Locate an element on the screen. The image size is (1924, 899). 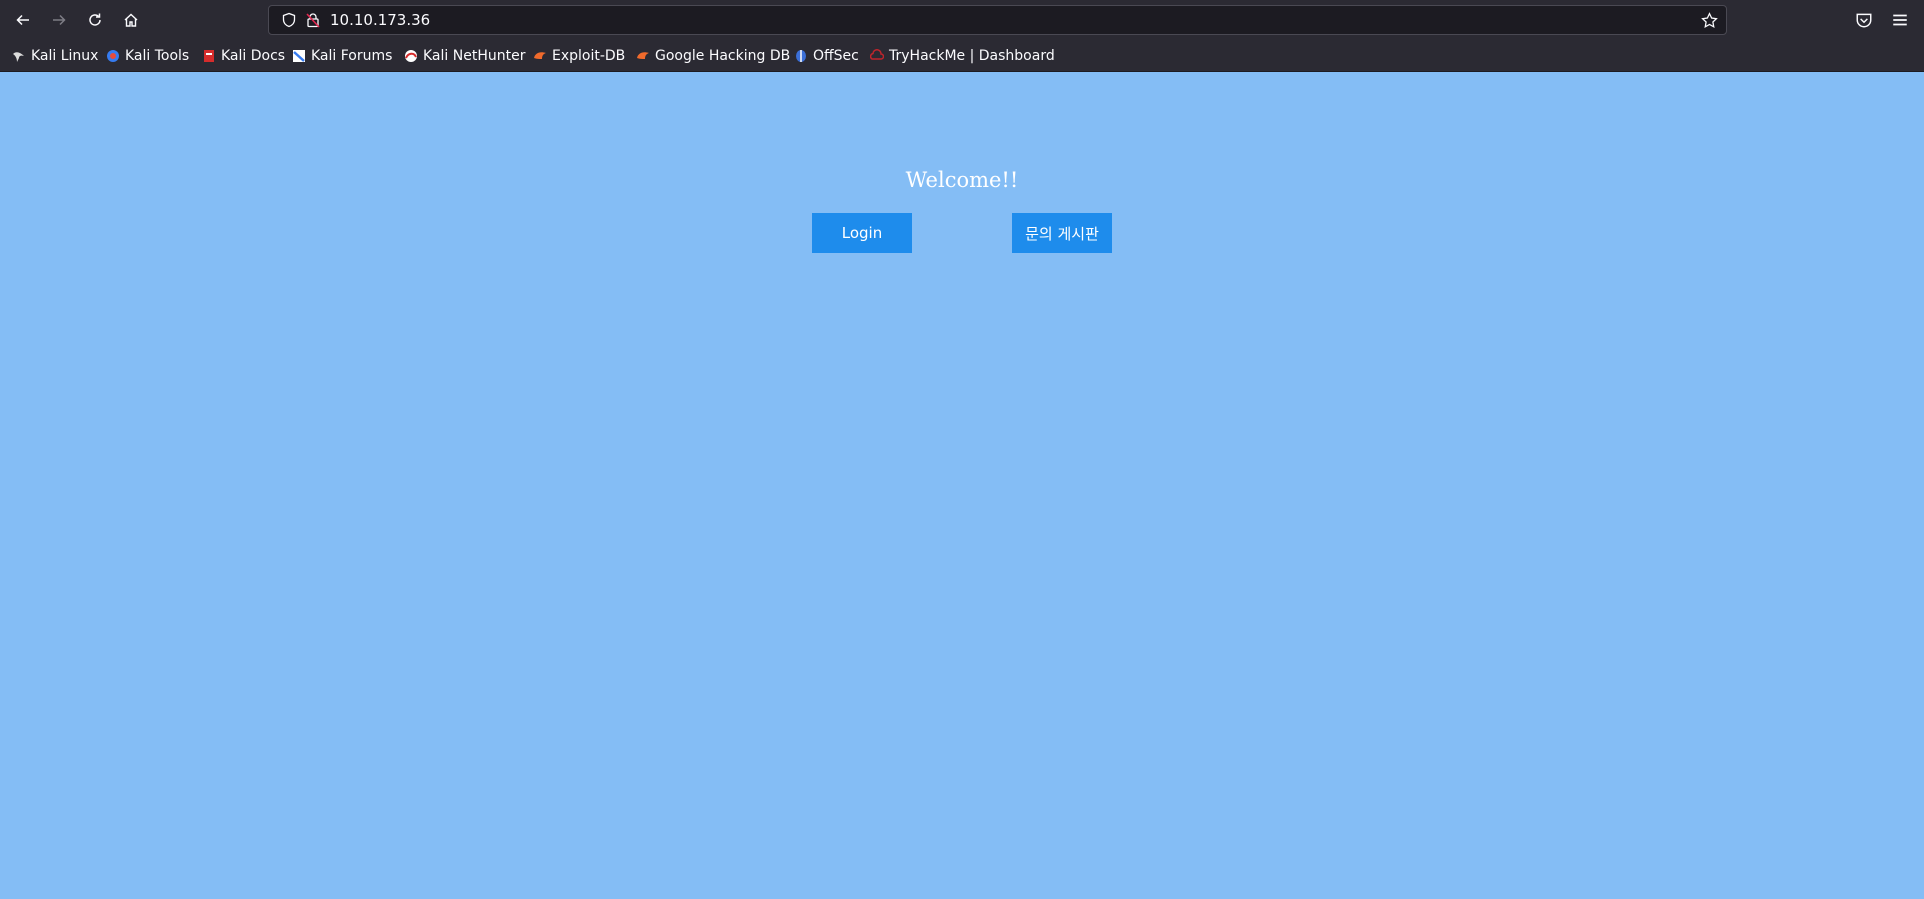
bookmark-kali-tools: Kali Tools is located at coordinates (147, 56).